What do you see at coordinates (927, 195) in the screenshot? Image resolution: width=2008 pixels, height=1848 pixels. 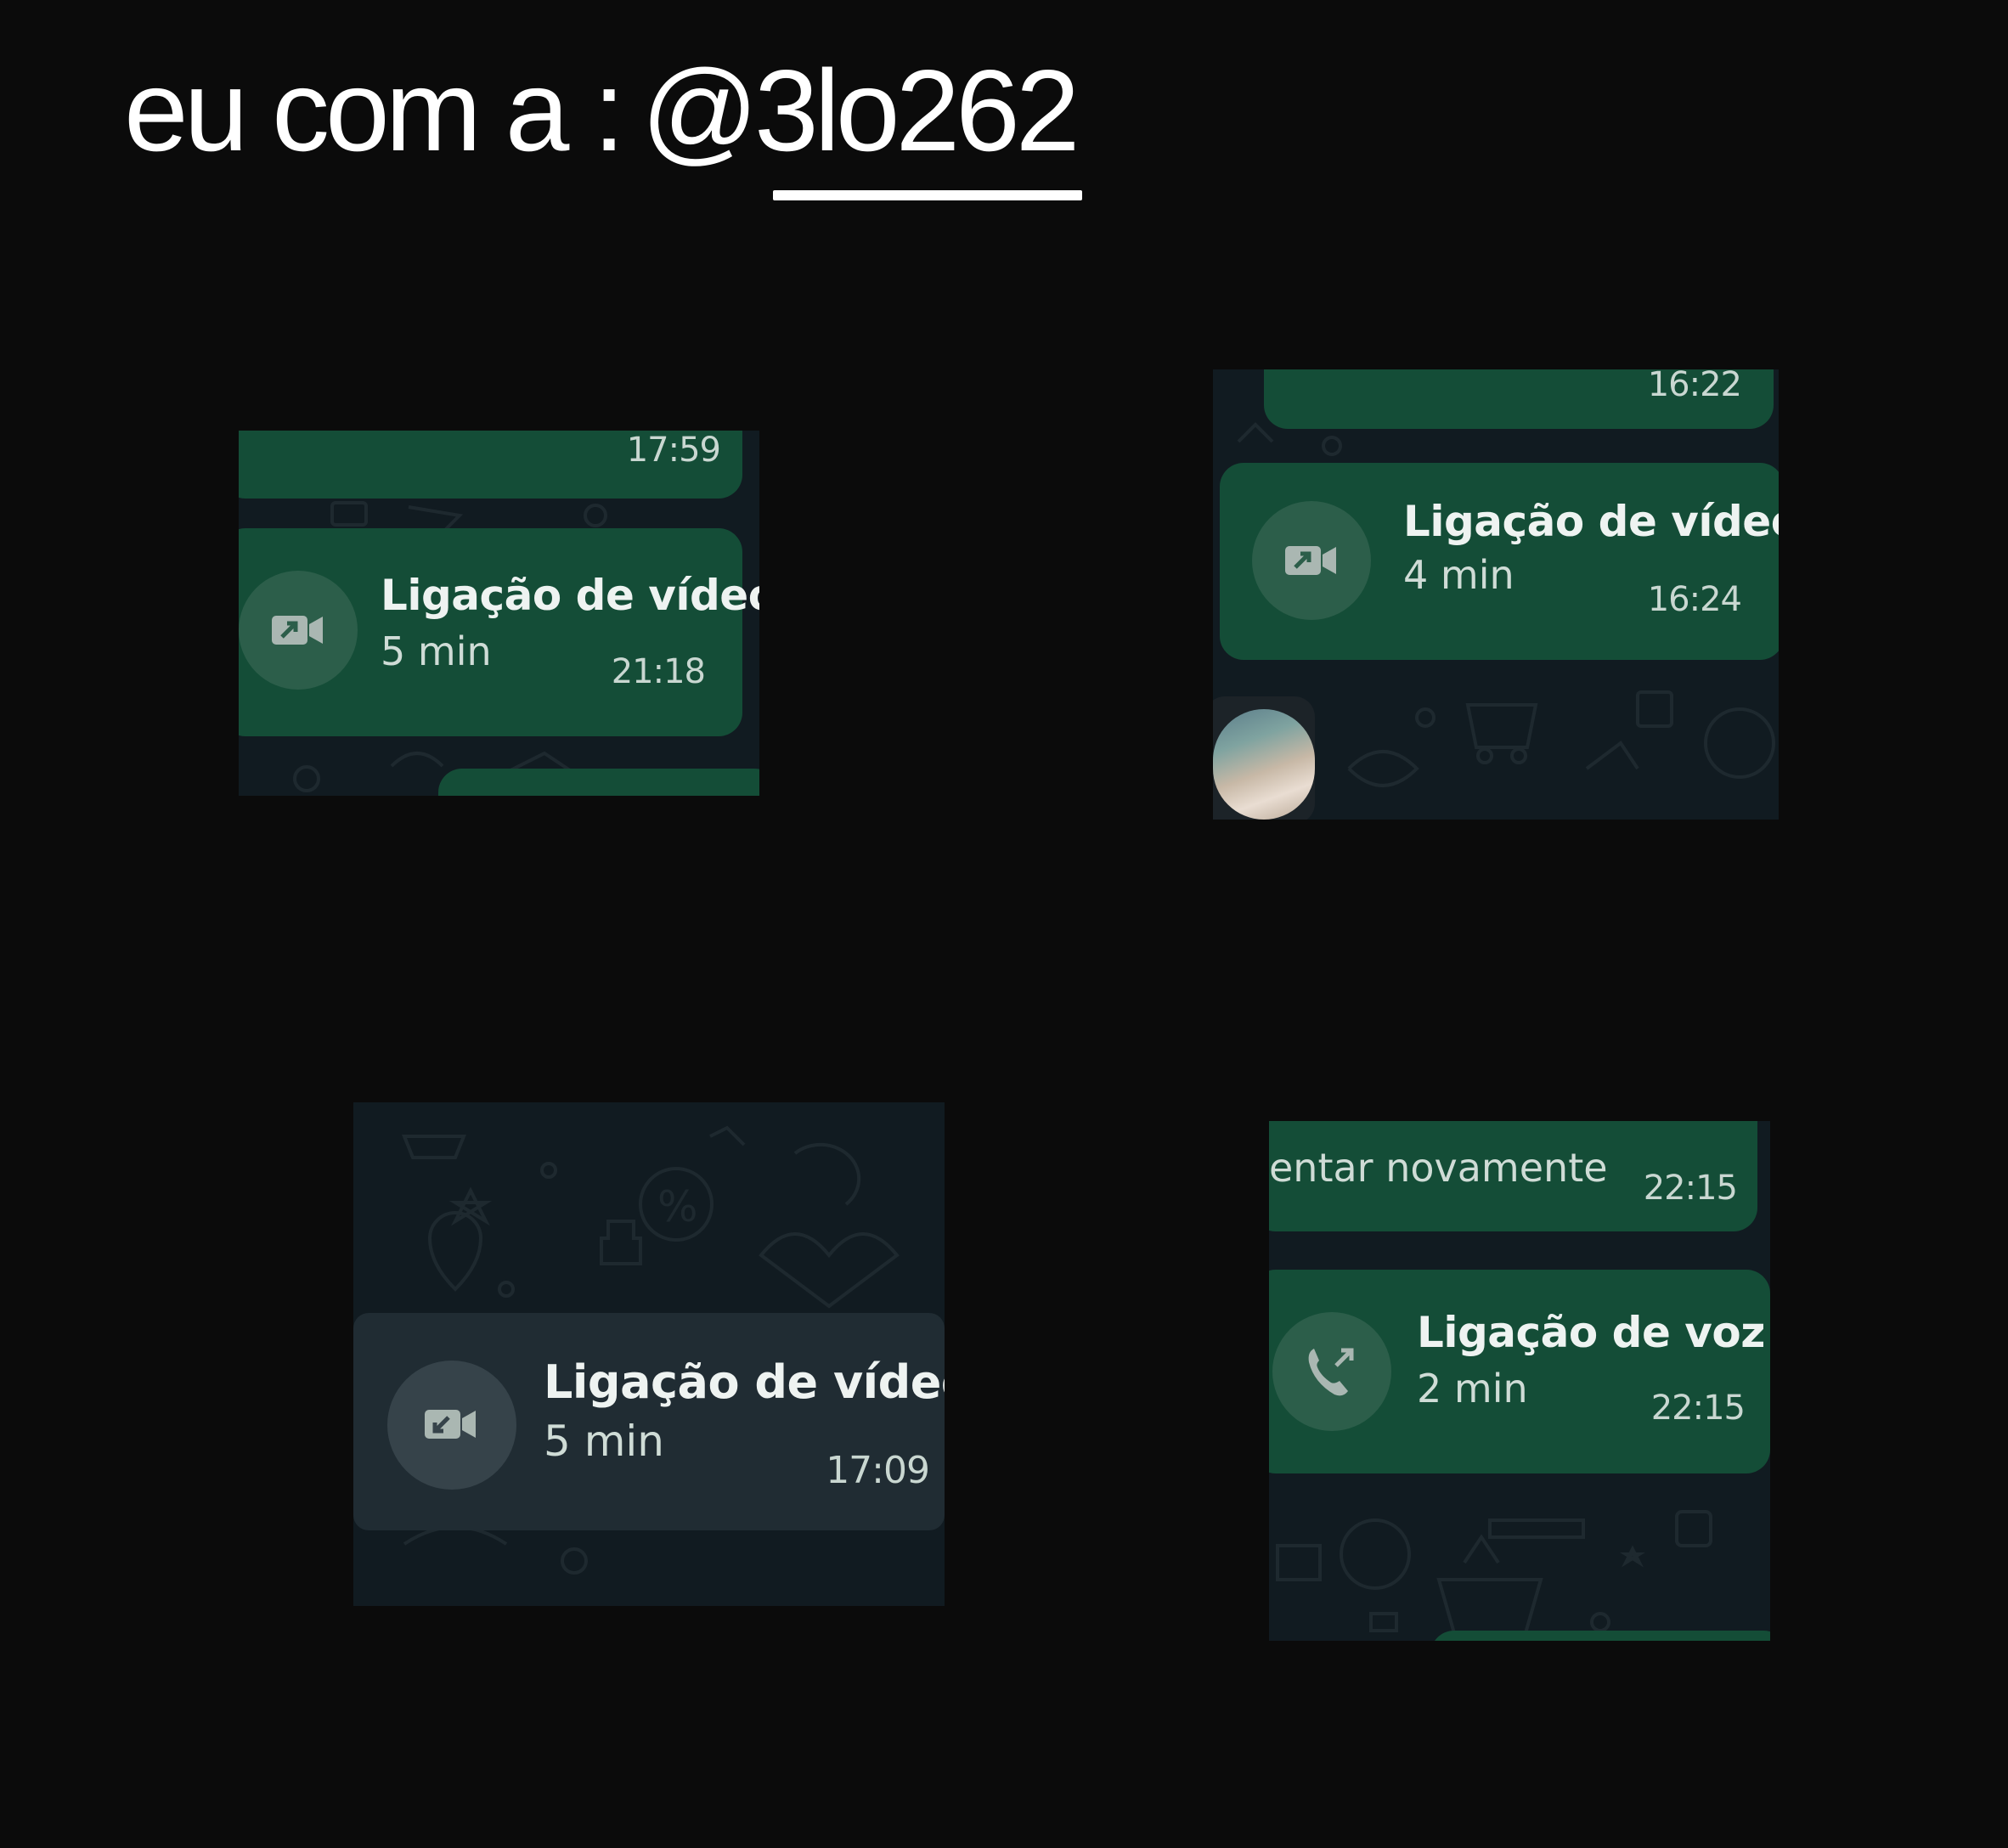 I see `mention-underline` at bounding box center [927, 195].